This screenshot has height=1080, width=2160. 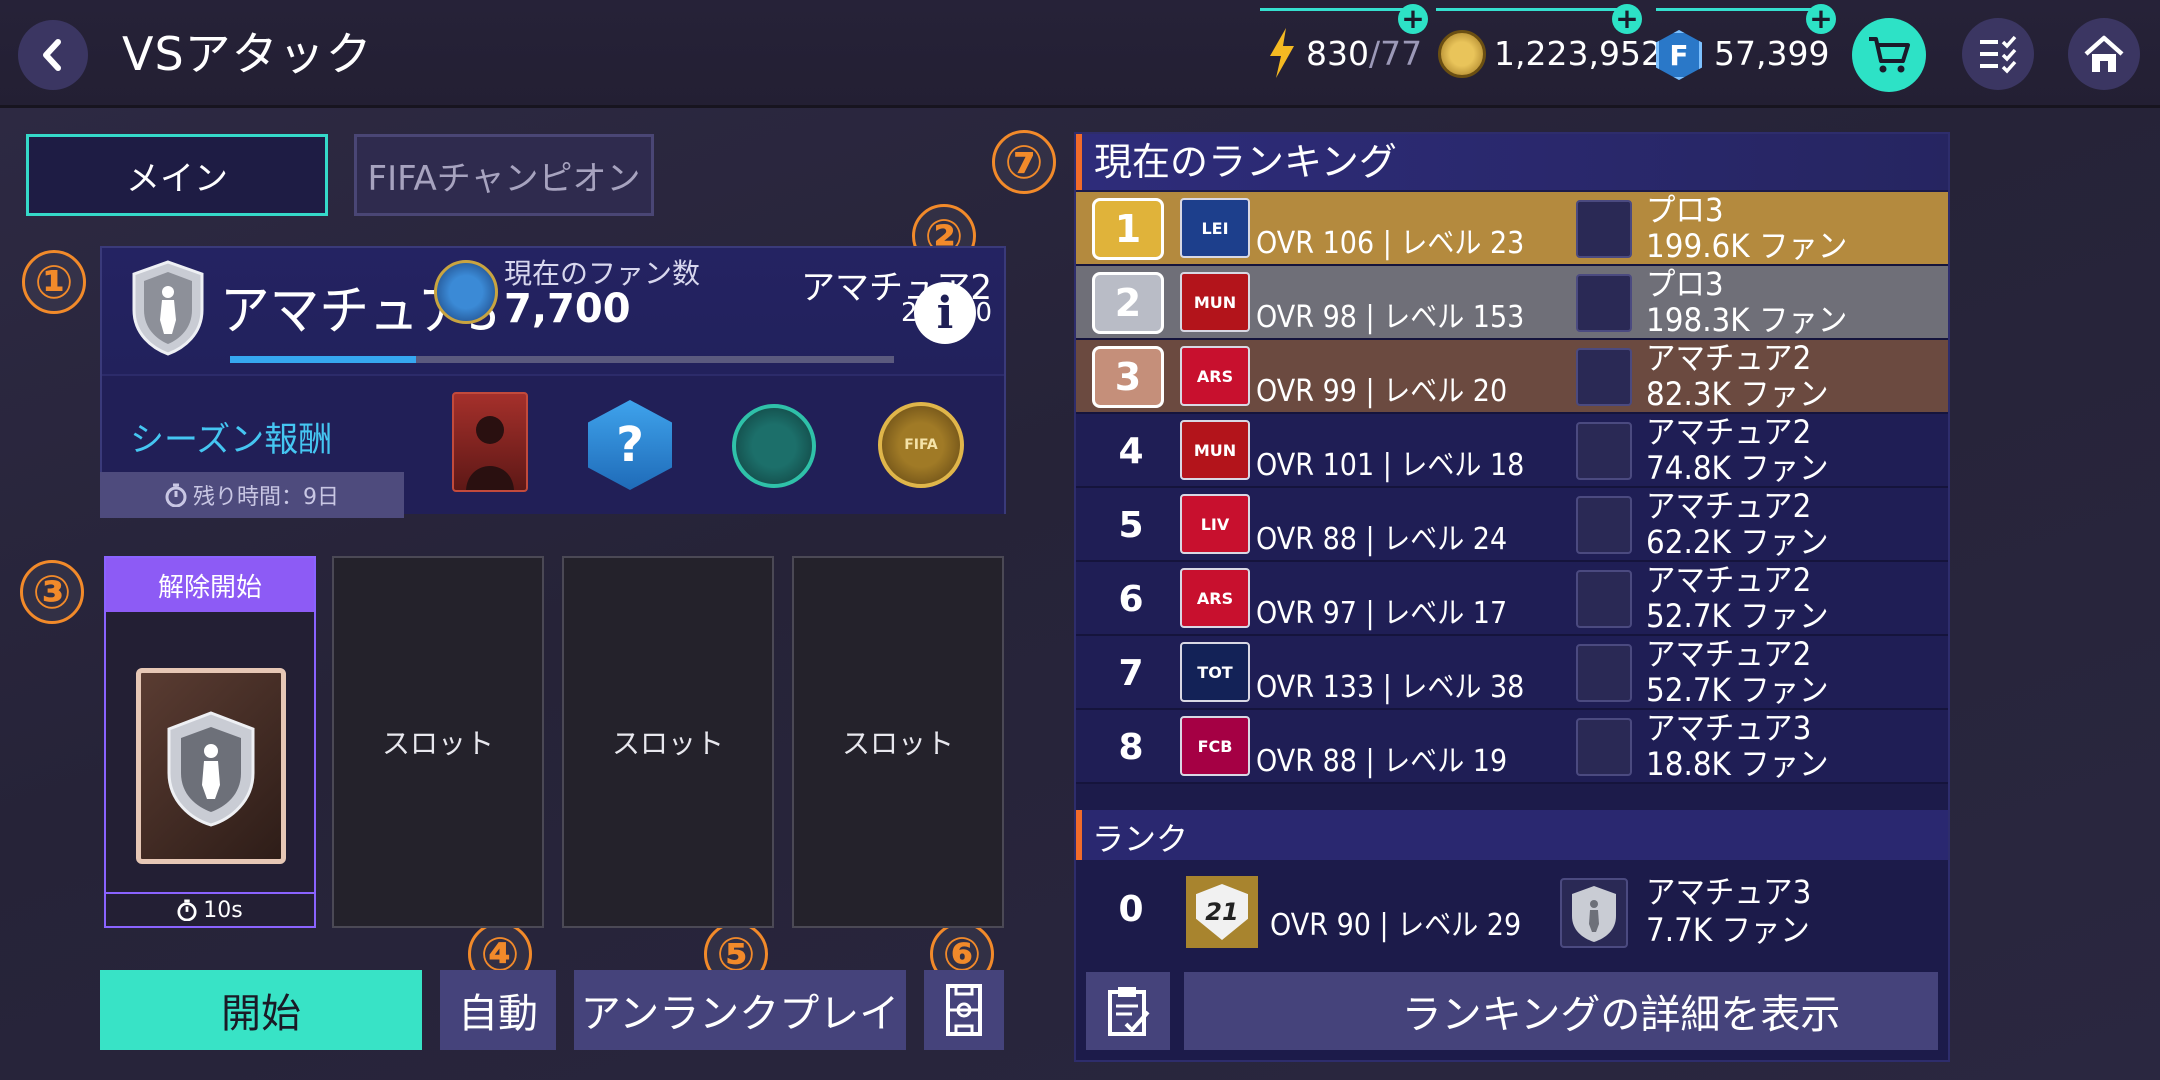 I want to click on points-value: 57,399, so click(x=1772, y=53).